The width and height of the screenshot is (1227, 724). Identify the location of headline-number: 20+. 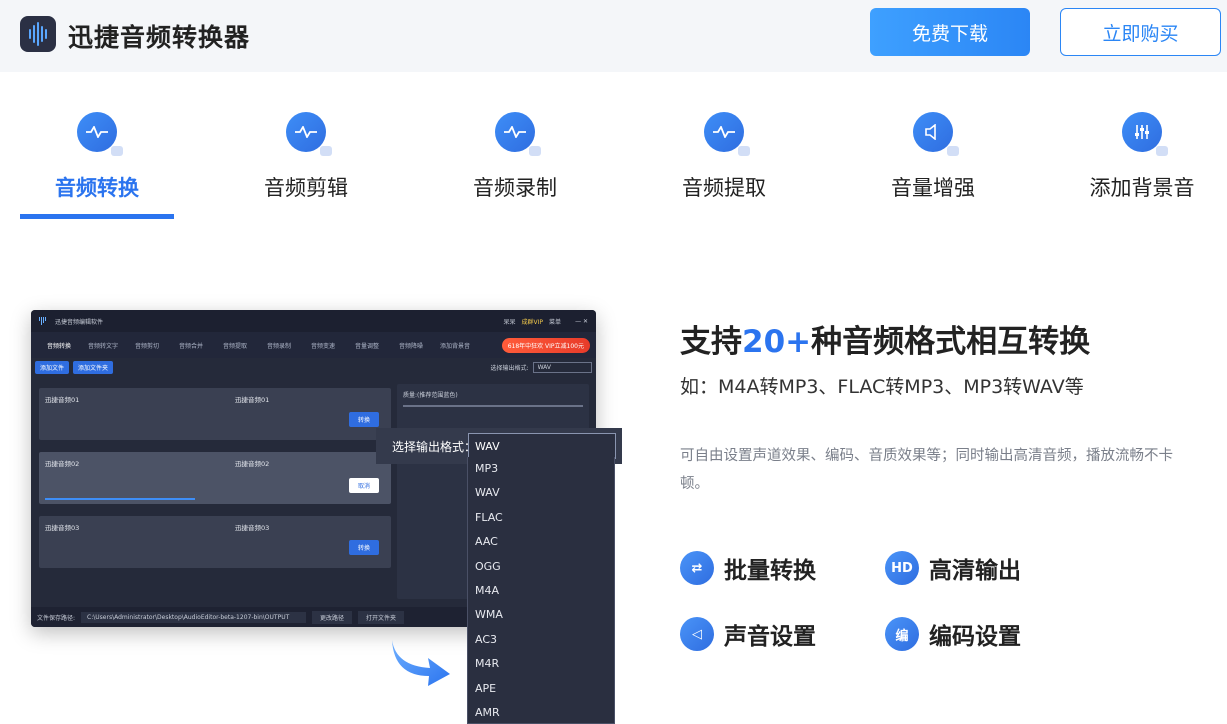
(777, 342).